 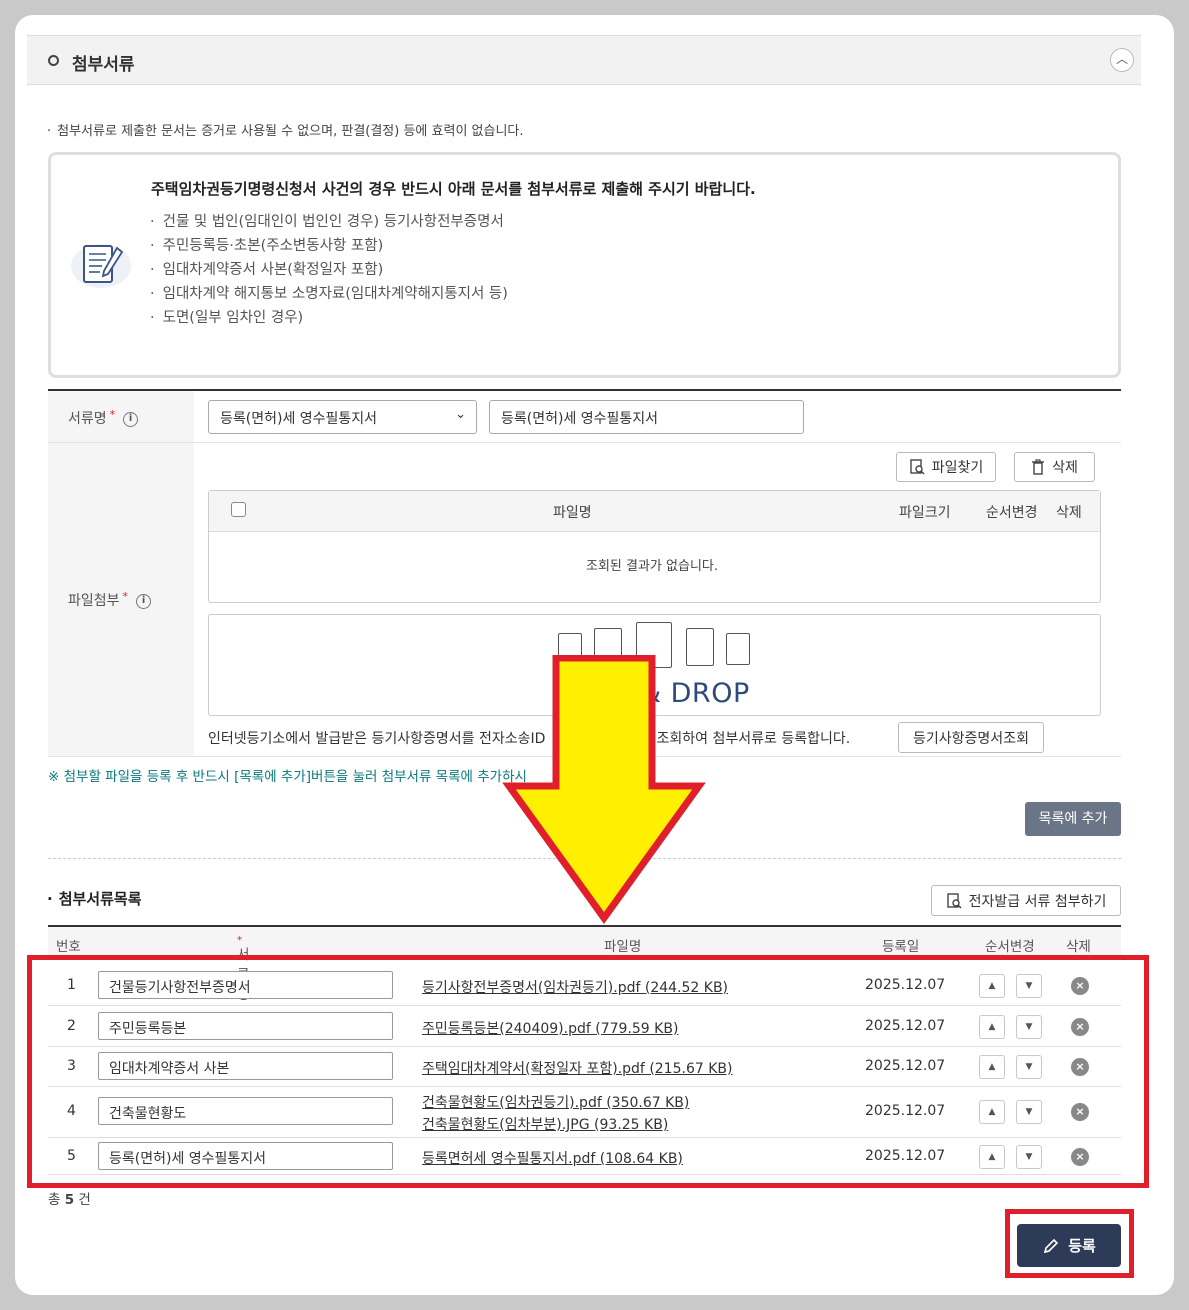 I want to click on doc-name-label-text: 서류명, so click(x=87, y=419).